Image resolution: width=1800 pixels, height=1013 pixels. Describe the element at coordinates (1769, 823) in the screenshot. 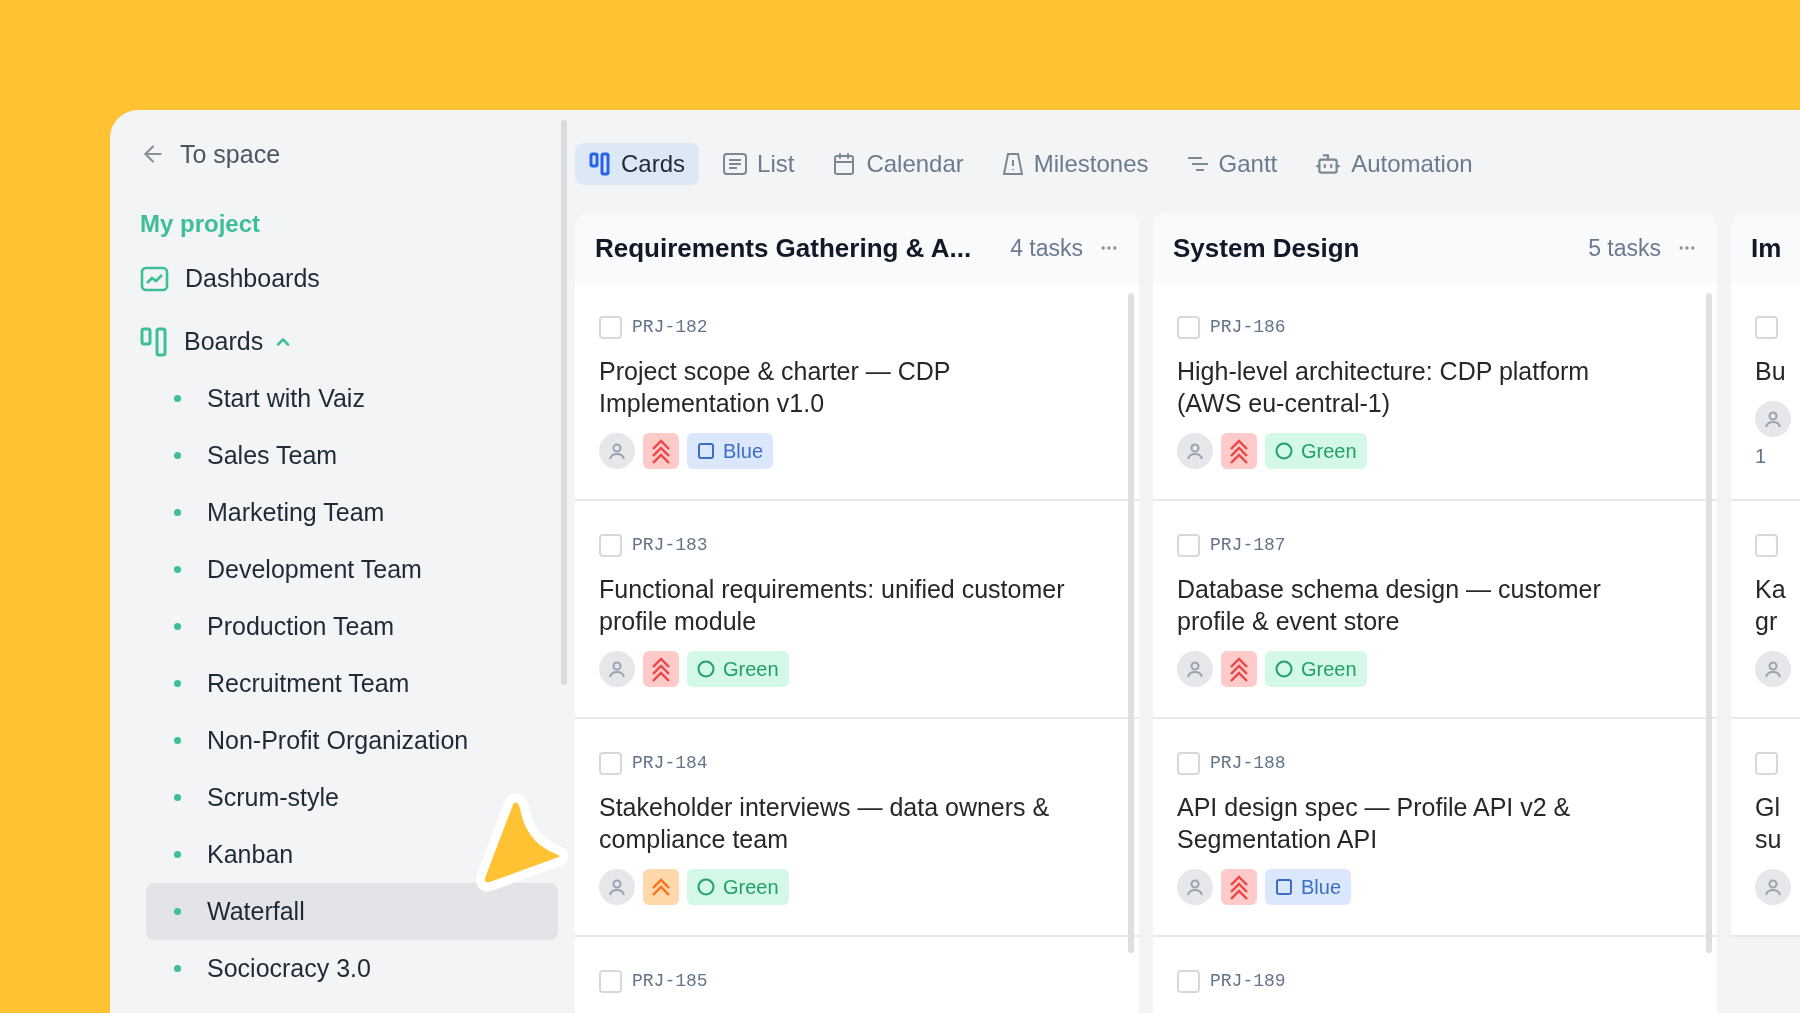

I see `task-title: Gl su` at that location.